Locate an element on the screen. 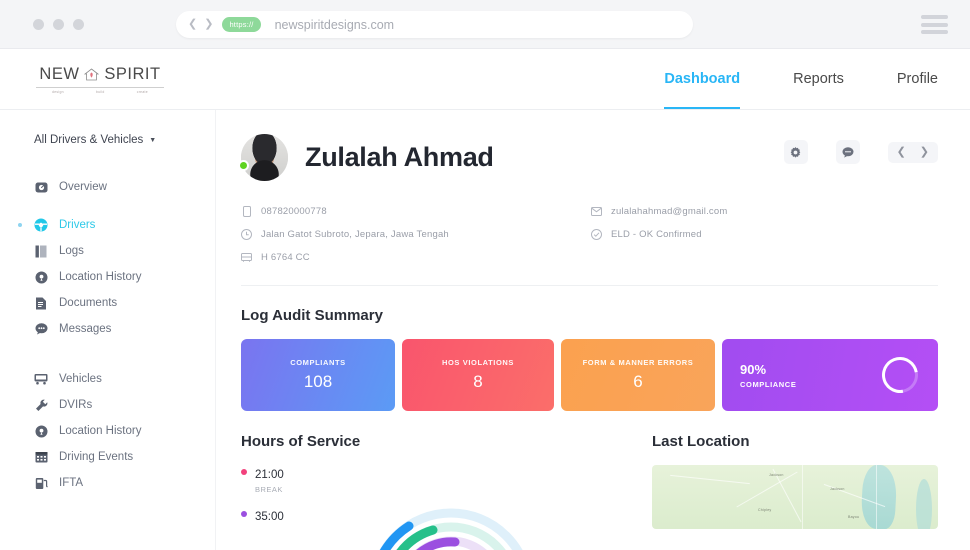 The height and width of the screenshot is (550, 970). profile-pager: ❮ ❯ is located at coordinates (912, 152).